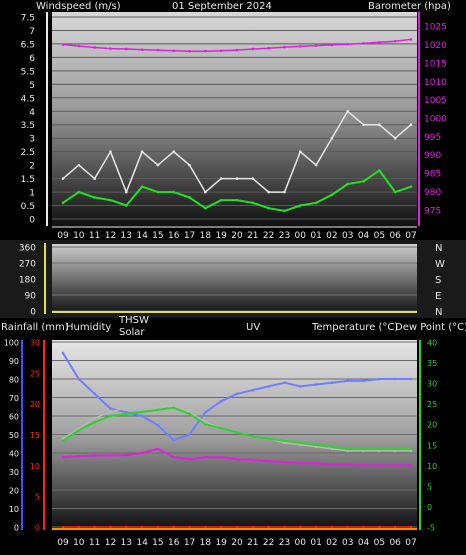 The height and width of the screenshot is (555, 466). What do you see at coordinates (438, 312) in the screenshot?
I see `compass-label: N` at bounding box center [438, 312].